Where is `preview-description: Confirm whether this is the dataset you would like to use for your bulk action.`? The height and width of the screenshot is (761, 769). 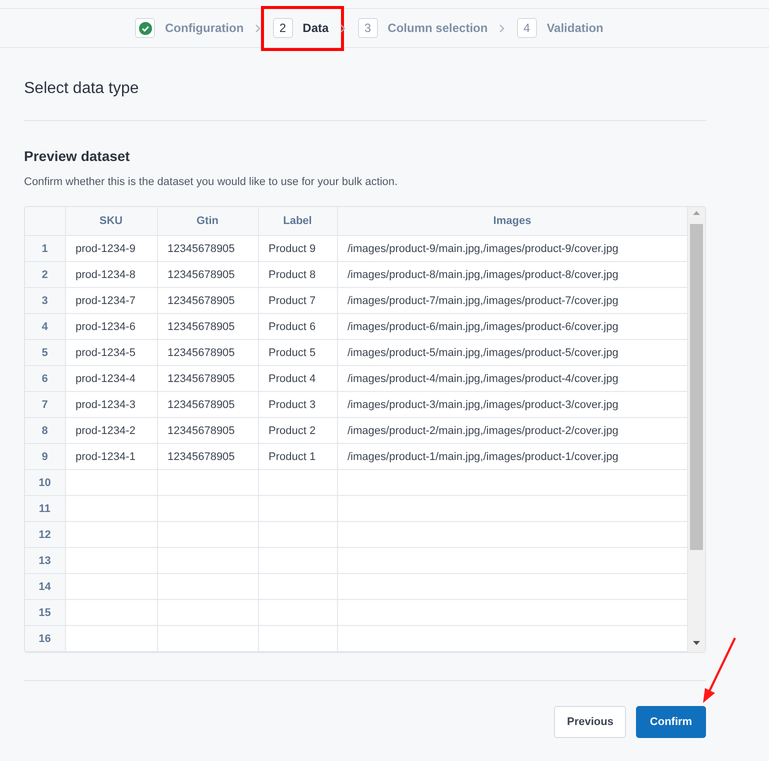
preview-description: Confirm whether this is the dataset you would like to use for your bulk action. is located at coordinates (211, 183).